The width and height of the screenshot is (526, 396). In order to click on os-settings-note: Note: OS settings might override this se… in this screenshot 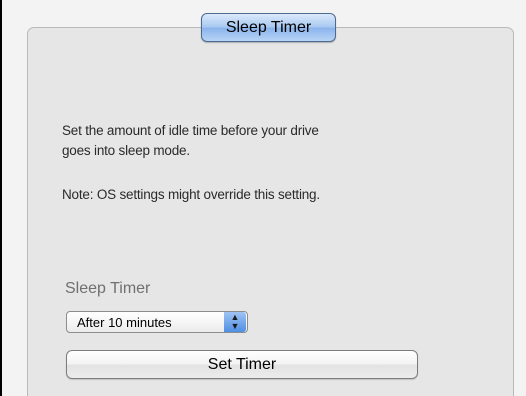, I will do `click(191, 194)`.